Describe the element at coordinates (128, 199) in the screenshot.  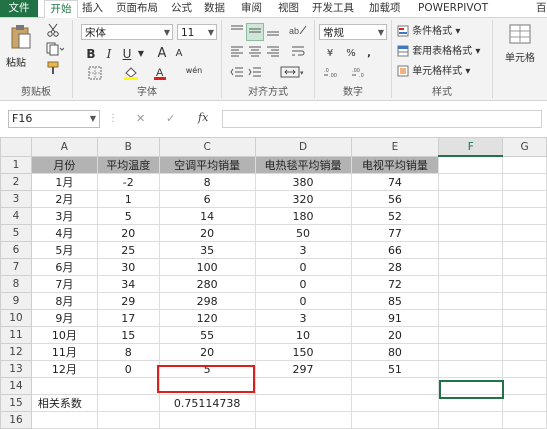
I see `cell: 1` at that location.